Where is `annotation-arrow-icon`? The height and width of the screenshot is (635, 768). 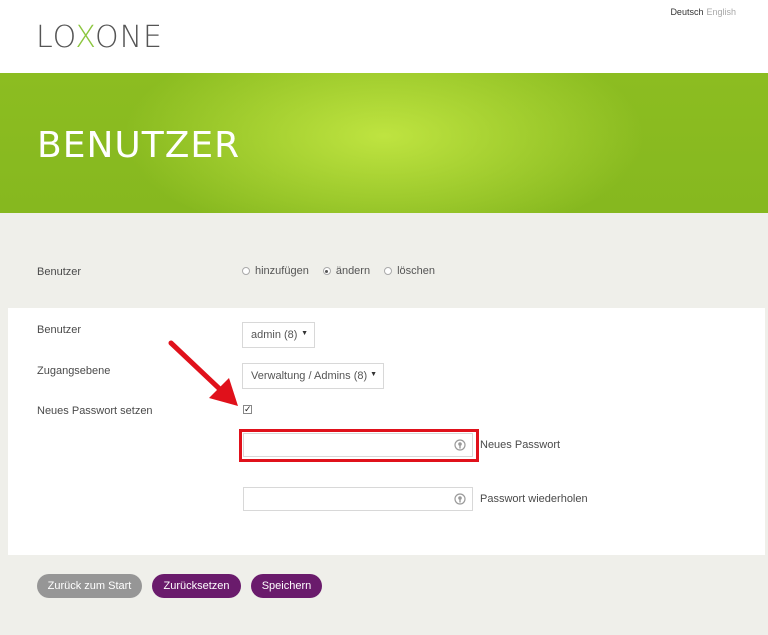 annotation-arrow-icon is located at coordinates (203, 373).